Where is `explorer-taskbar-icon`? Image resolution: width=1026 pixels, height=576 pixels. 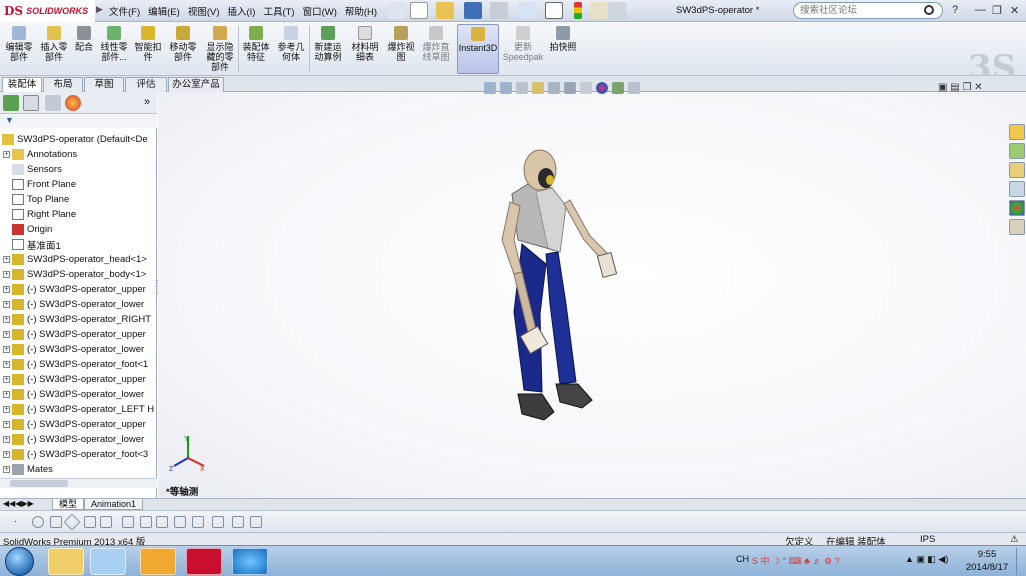
explorer-taskbar-icon is located at coordinates (66, 561).